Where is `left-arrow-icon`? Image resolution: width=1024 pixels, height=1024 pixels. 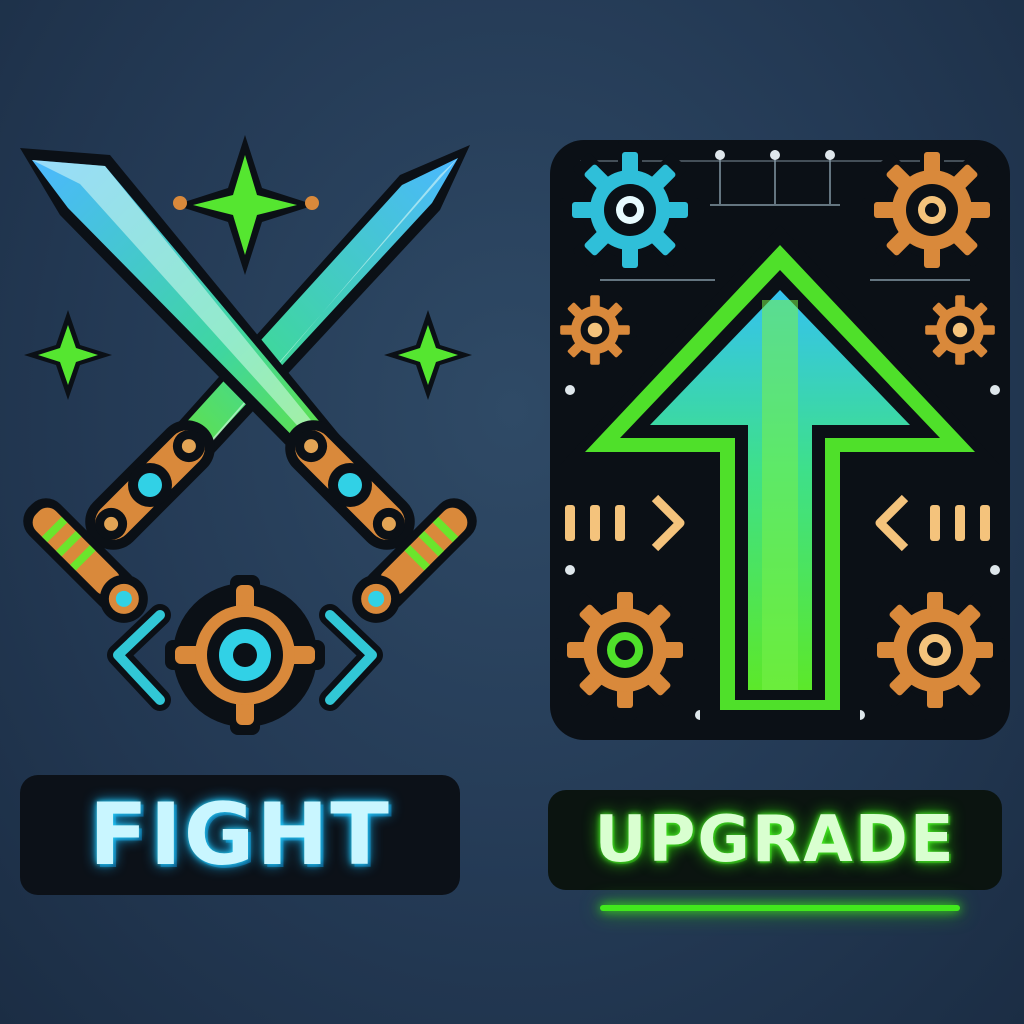 left-arrow-icon is located at coordinates (139, 657).